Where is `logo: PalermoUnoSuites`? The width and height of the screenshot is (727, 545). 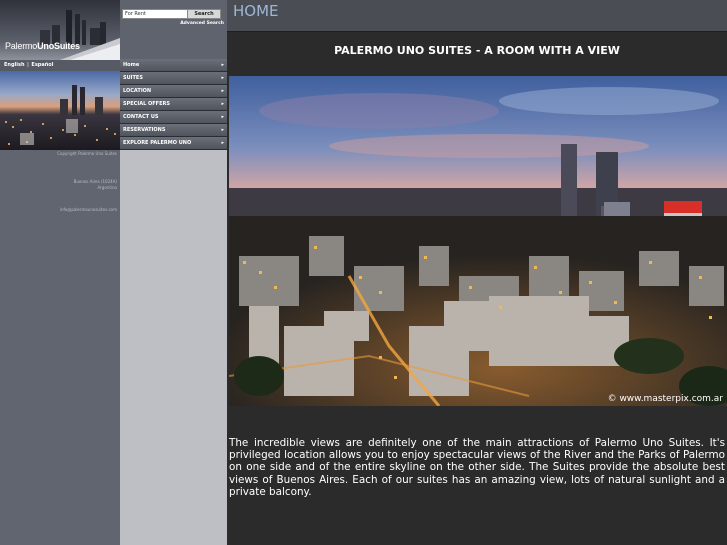 logo: PalermoUnoSuites is located at coordinates (60, 30).